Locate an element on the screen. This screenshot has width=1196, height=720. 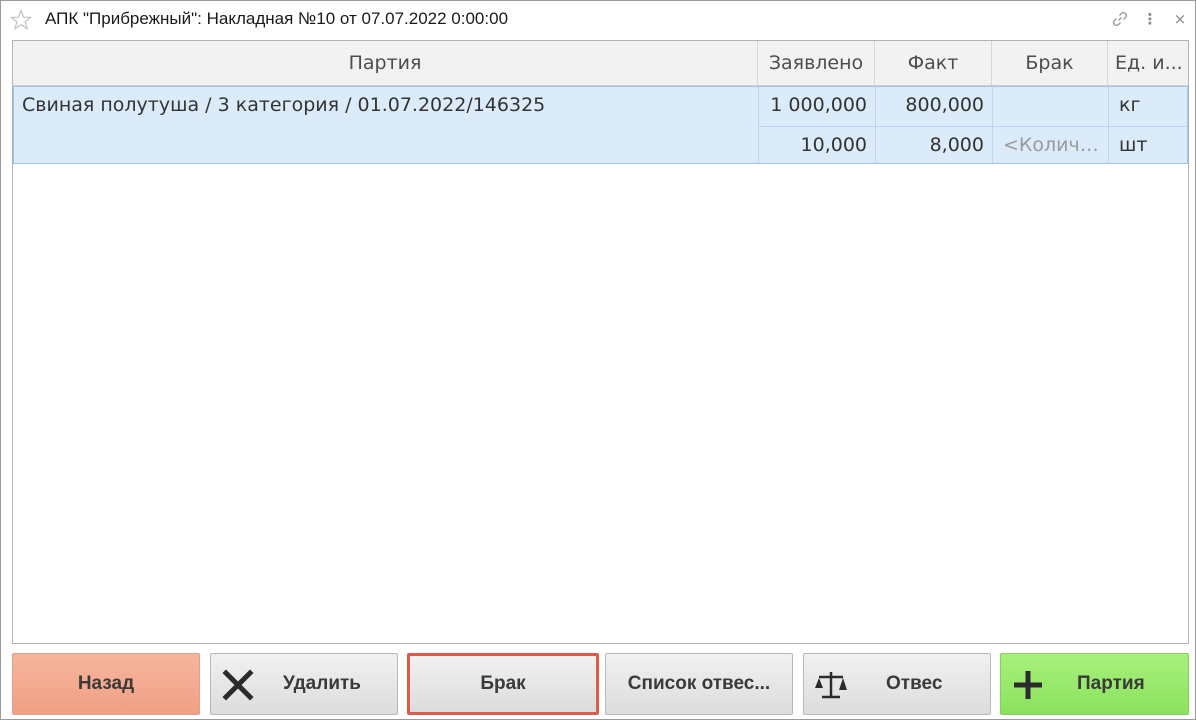
back-button-label: Назад is located at coordinates (106, 683).